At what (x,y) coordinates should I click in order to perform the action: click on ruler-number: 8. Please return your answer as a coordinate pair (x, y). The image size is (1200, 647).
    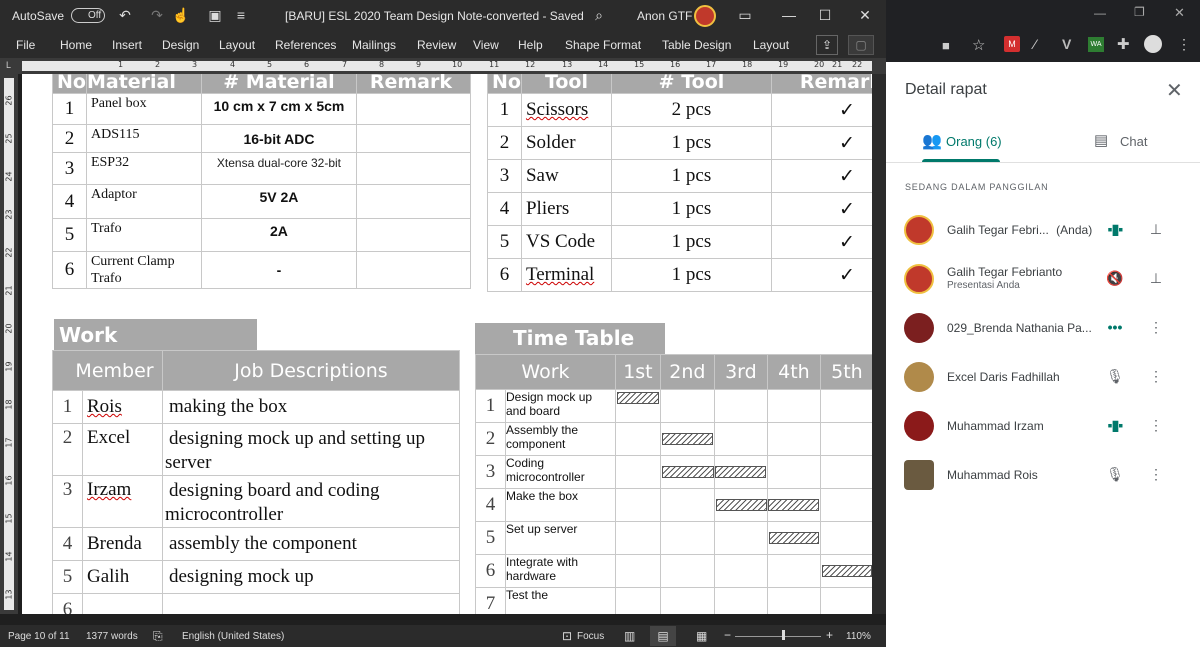
    Looking at the image, I should click on (382, 65).